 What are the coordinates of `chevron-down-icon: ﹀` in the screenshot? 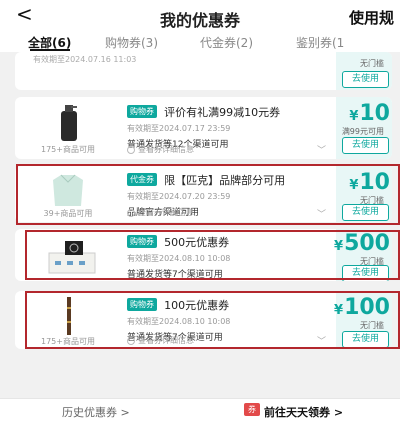 It's located at (321, 149).